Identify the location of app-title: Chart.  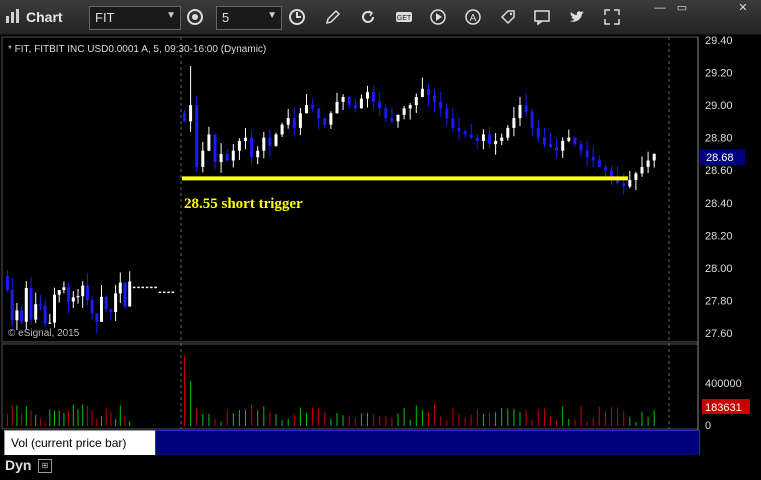
(44, 17).